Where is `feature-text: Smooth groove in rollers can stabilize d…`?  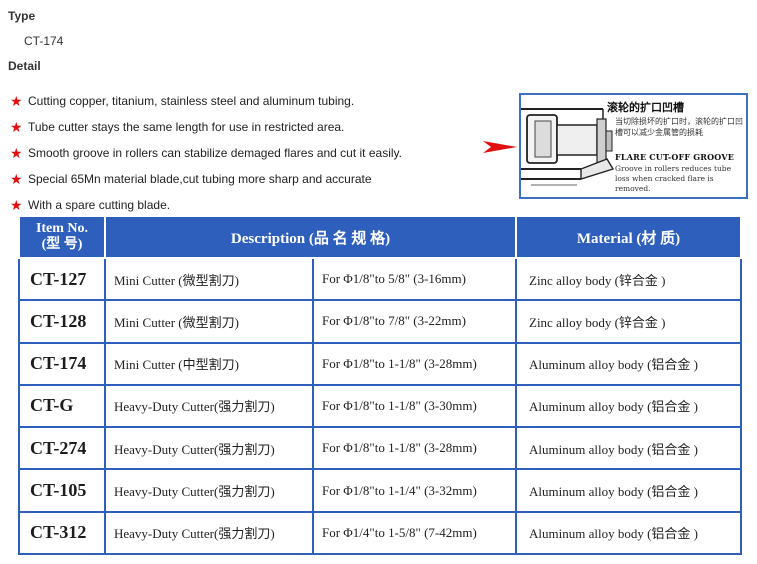
feature-text: Smooth groove in rollers can stabilize d… is located at coordinates (215, 153).